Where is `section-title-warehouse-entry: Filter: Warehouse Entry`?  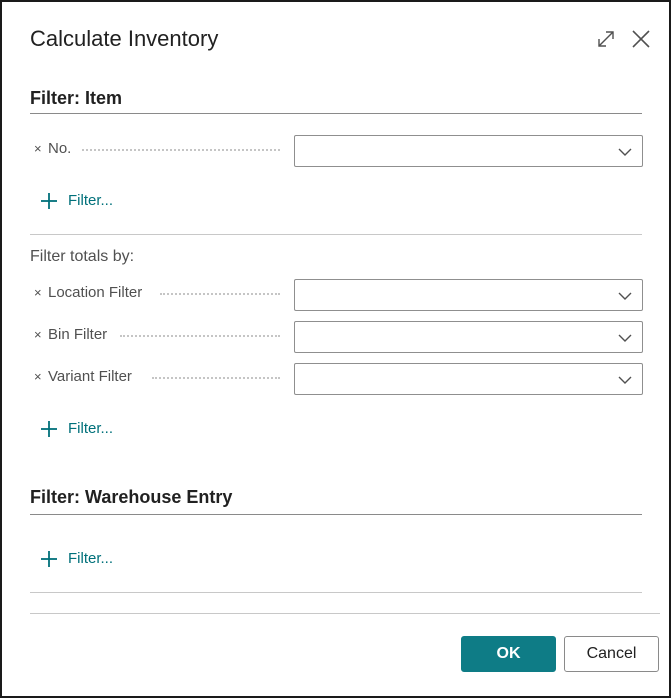 section-title-warehouse-entry: Filter: Warehouse Entry is located at coordinates (131, 497).